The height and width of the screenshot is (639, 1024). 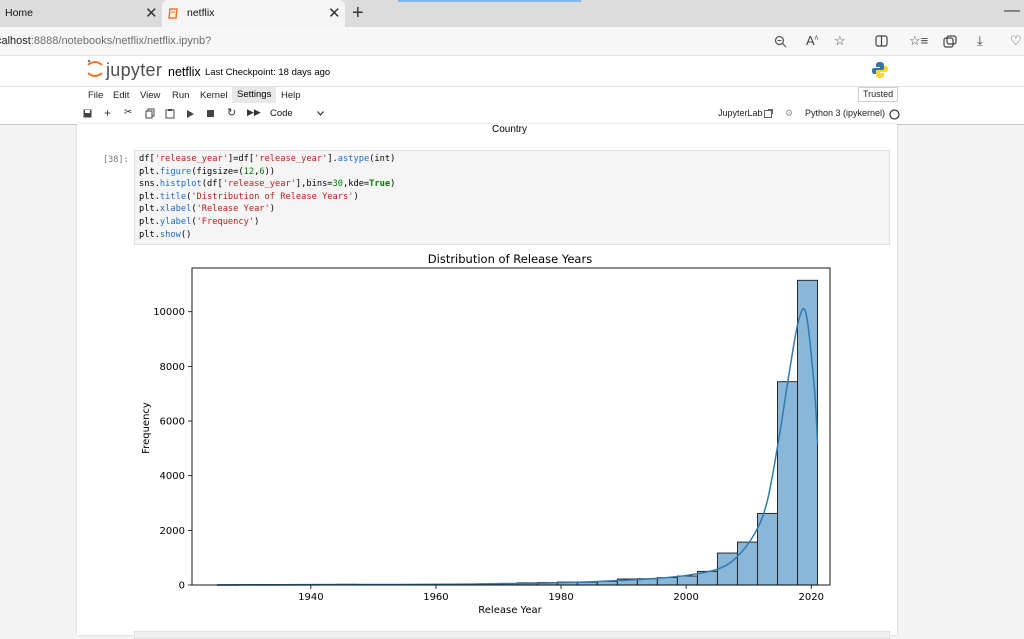 I want to click on jupyter-logo-icon, so click(x=95, y=69).